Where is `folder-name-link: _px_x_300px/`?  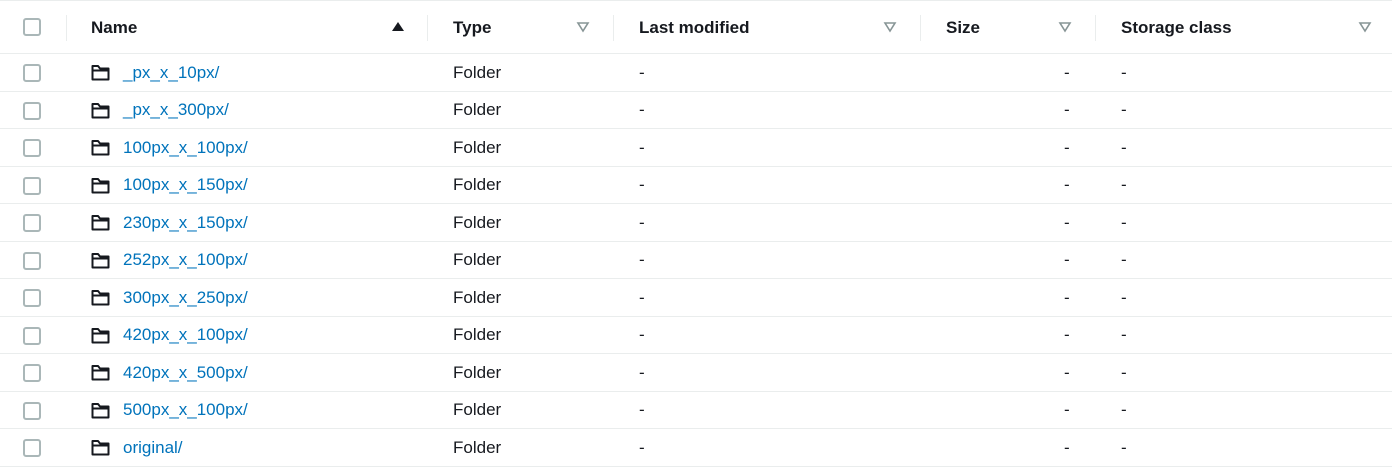
folder-name-link: _px_x_300px/ is located at coordinates (176, 110).